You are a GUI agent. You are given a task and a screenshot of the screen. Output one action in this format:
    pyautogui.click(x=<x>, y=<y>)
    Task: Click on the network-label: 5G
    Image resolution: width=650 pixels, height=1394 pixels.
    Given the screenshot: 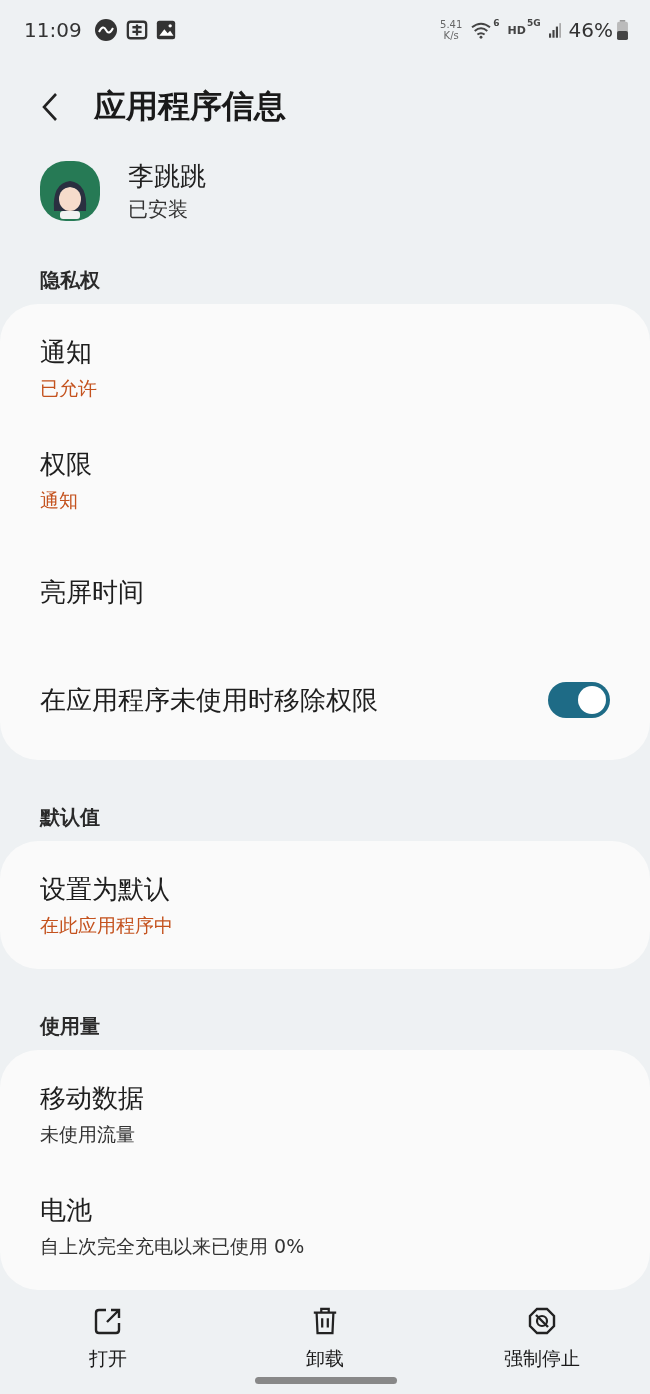 What is the action you would take?
    pyautogui.click(x=533, y=23)
    